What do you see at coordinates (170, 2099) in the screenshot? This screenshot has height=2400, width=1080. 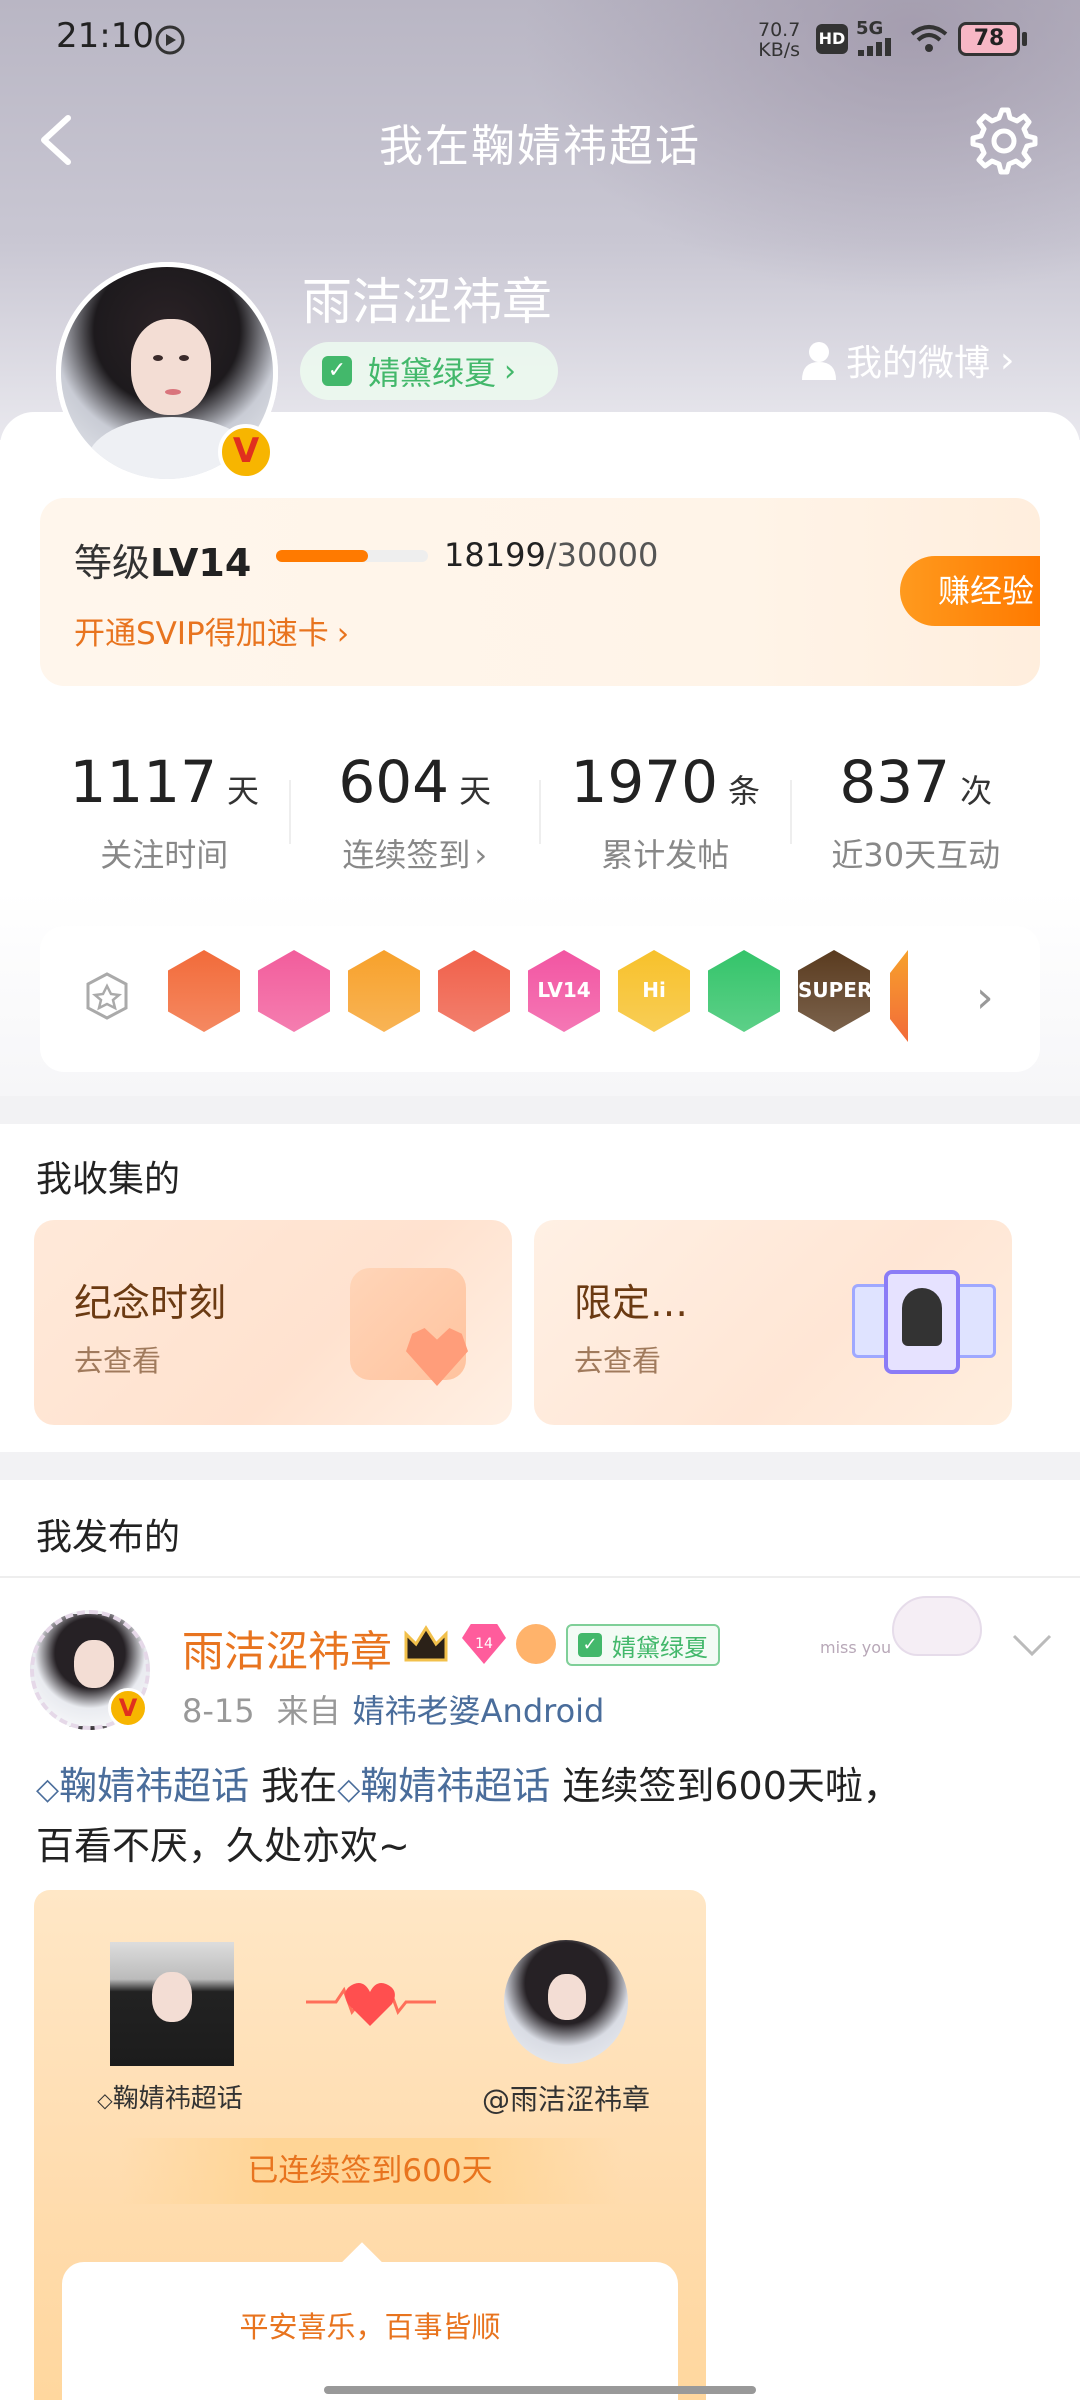 I see `card-left-label: ◇鞠婧祎超话` at bounding box center [170, 2099].